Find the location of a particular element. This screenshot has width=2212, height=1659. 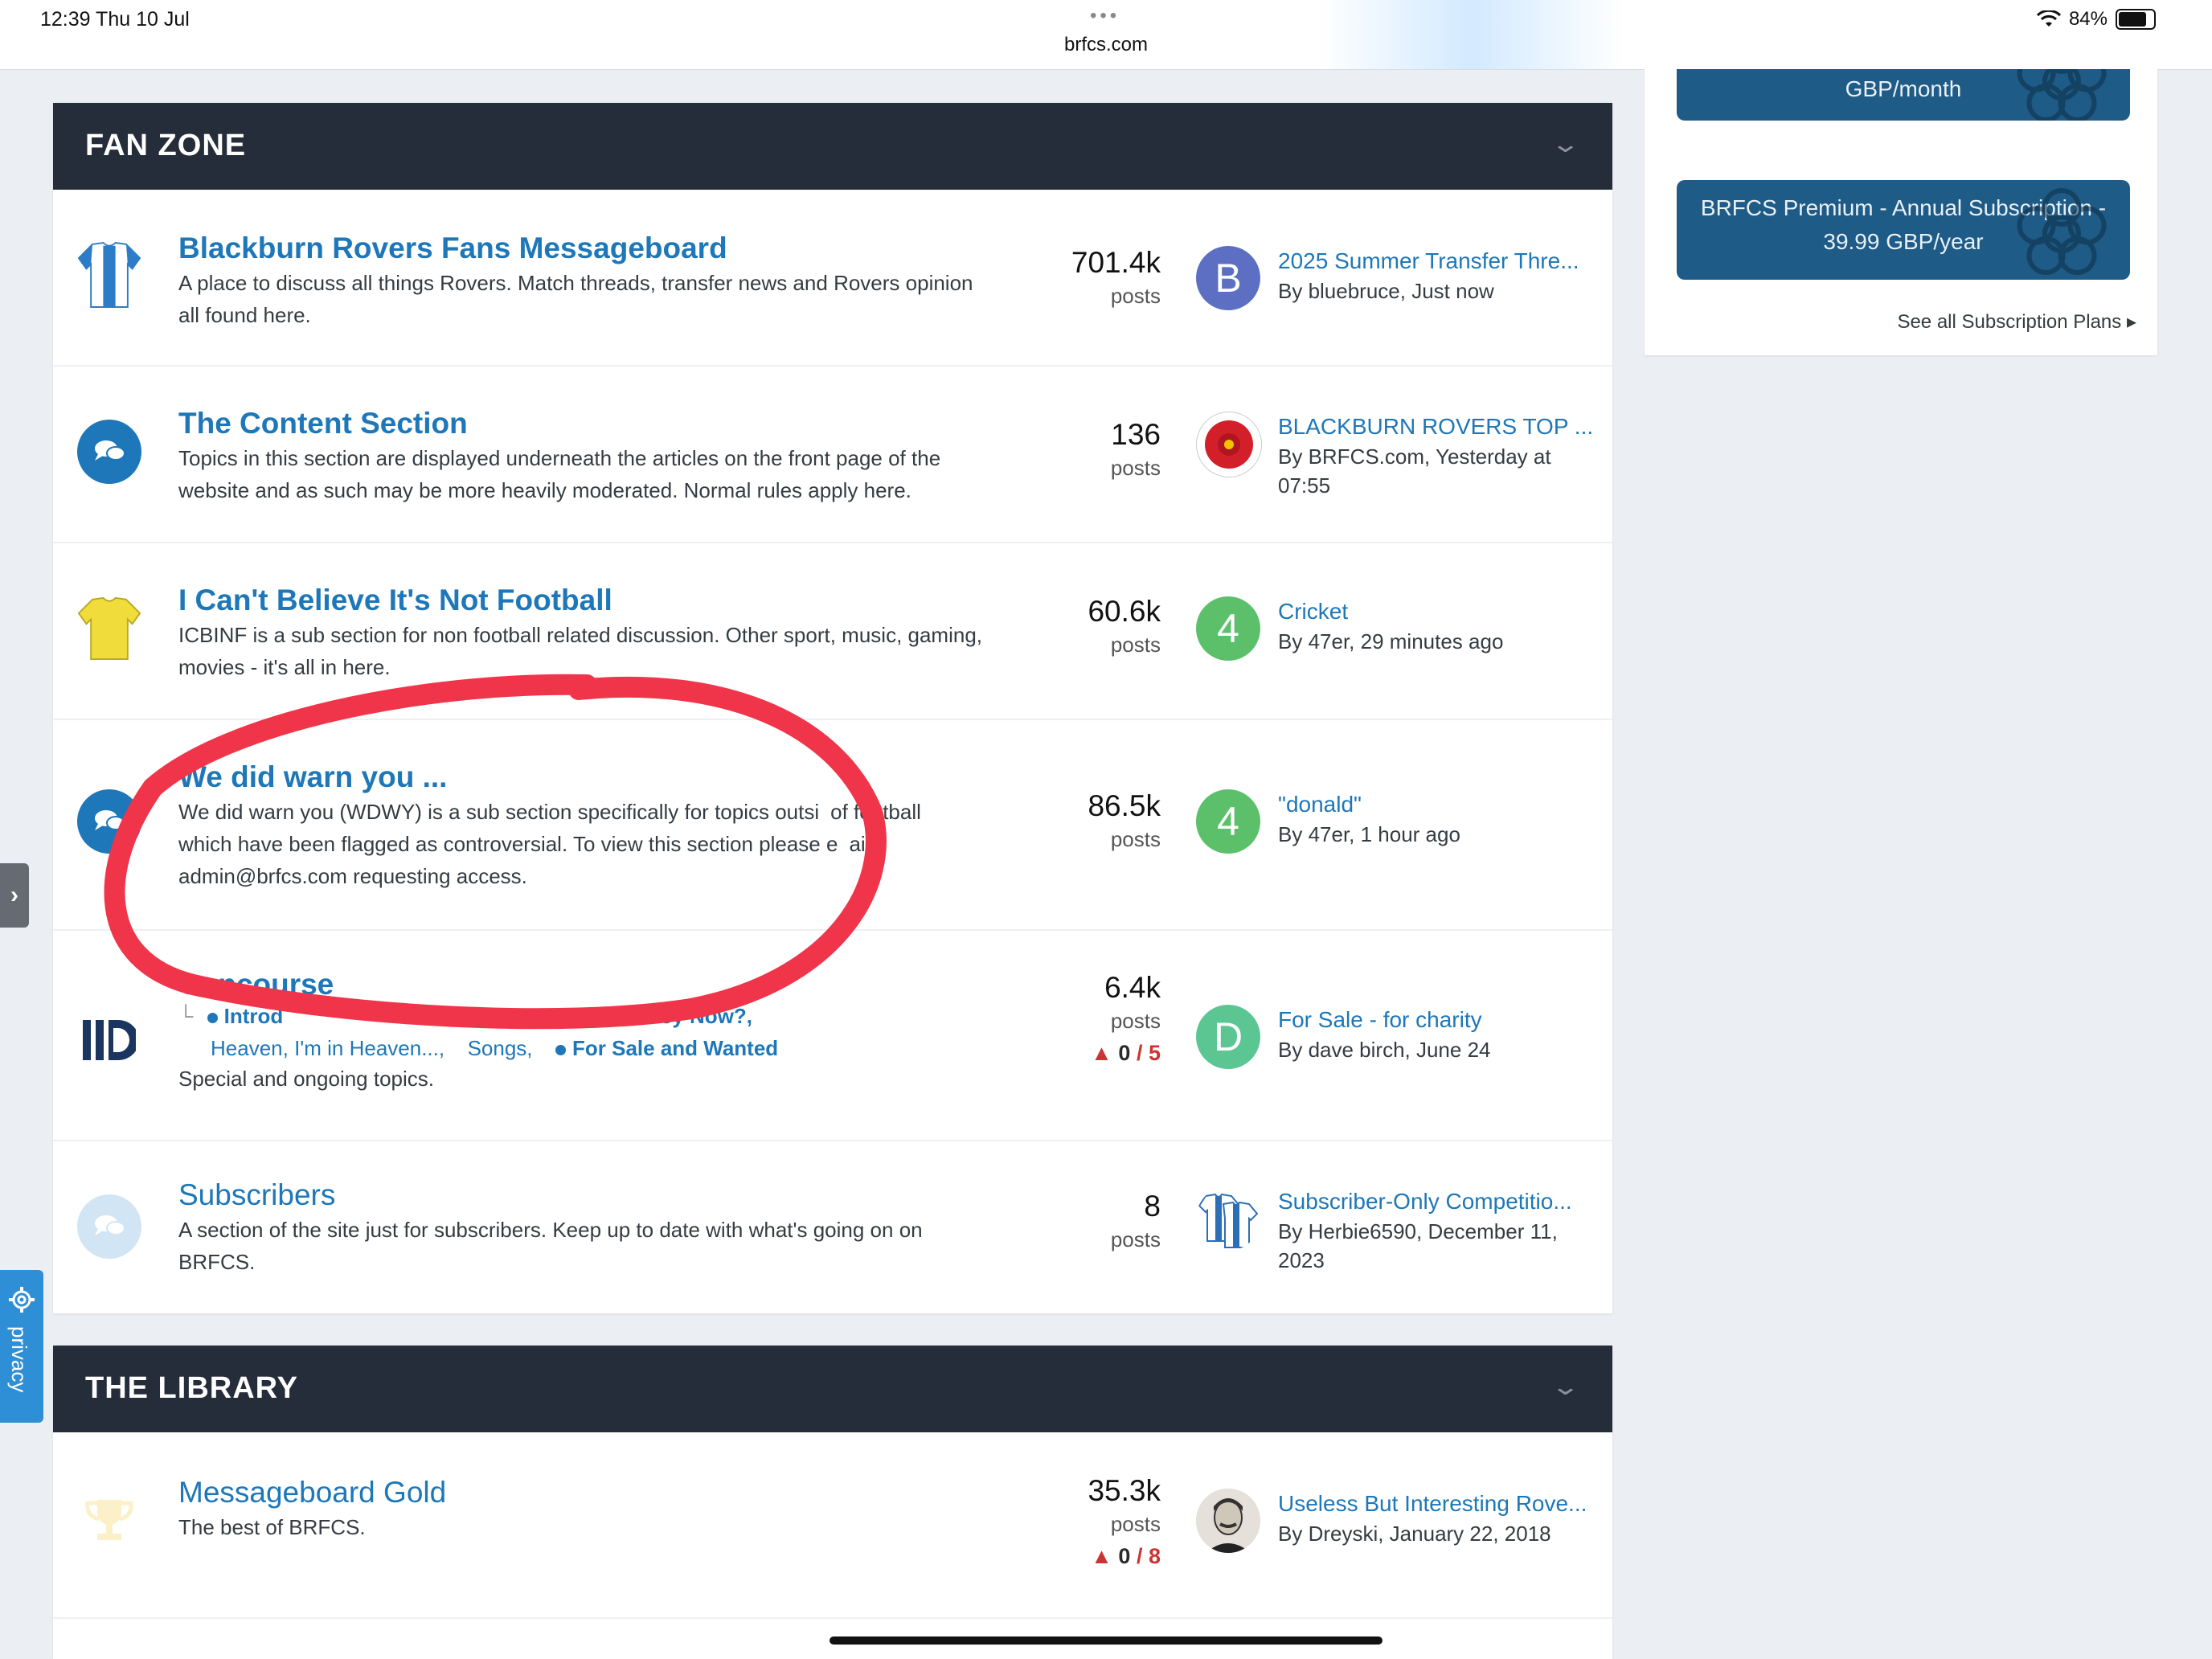

chevron-right-icon: › is located at coordinates (14, 895).